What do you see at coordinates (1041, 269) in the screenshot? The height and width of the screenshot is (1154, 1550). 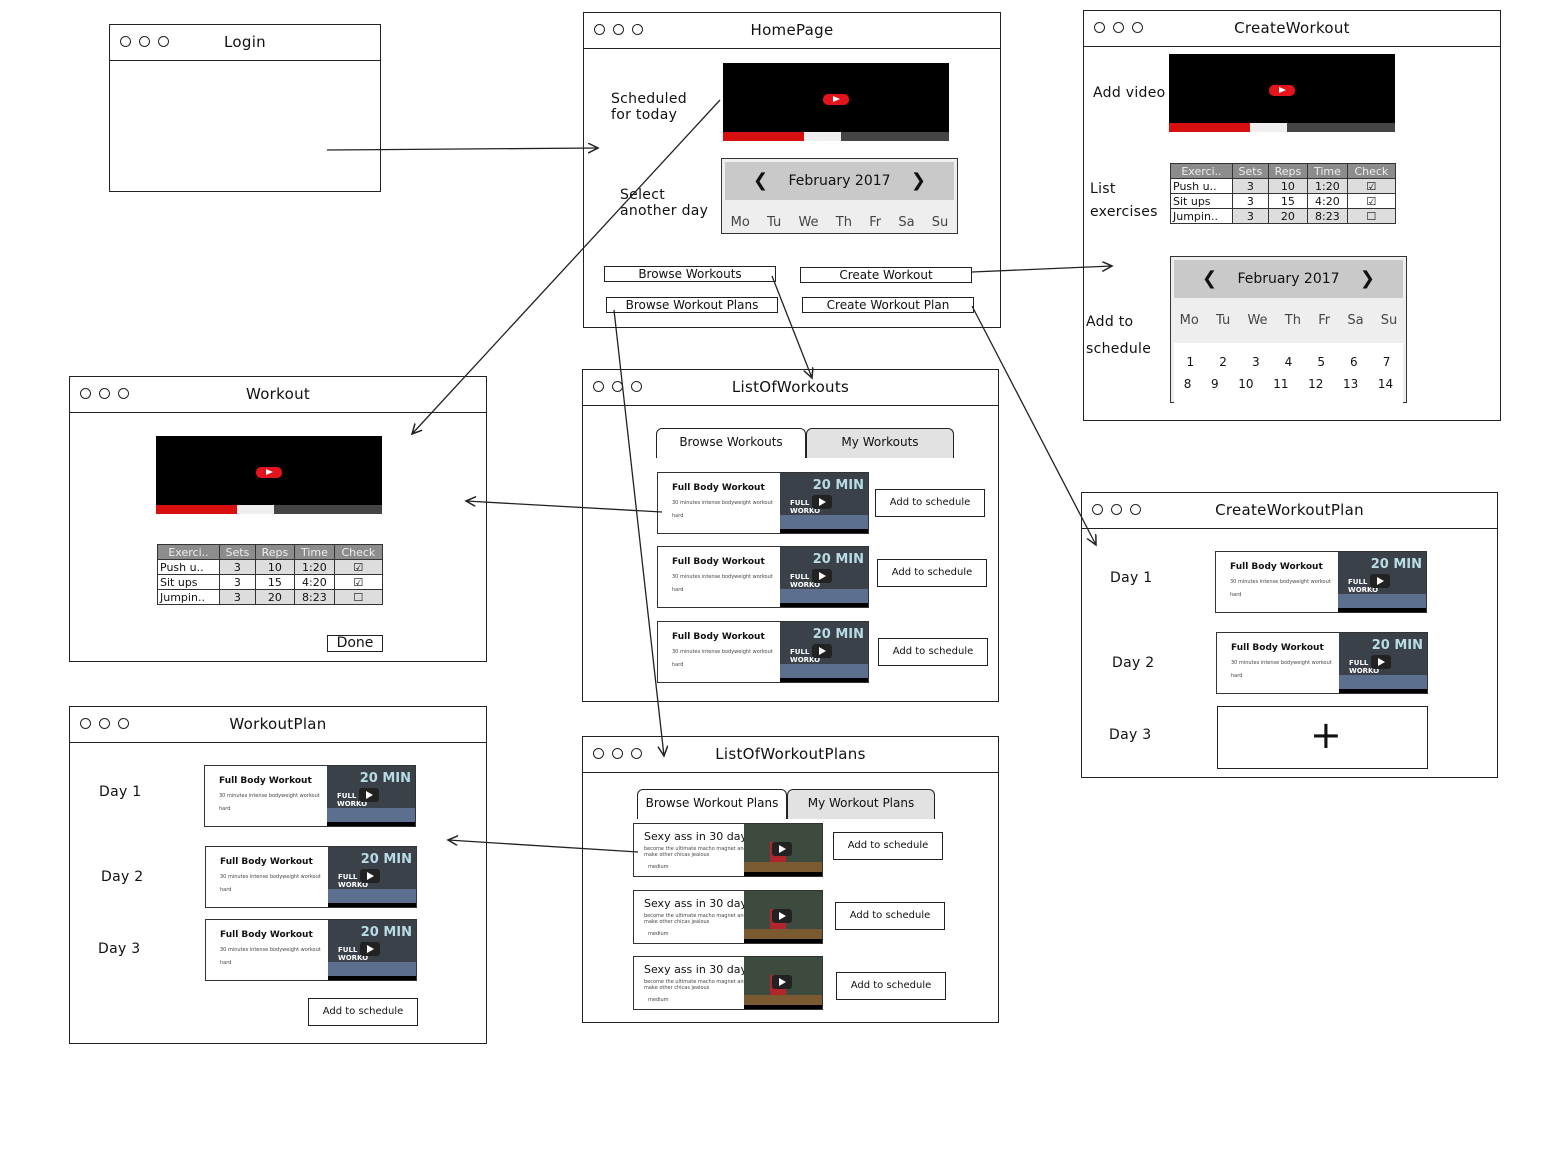 I see `arrow-create-workout` at bounding box center [1041, 269].